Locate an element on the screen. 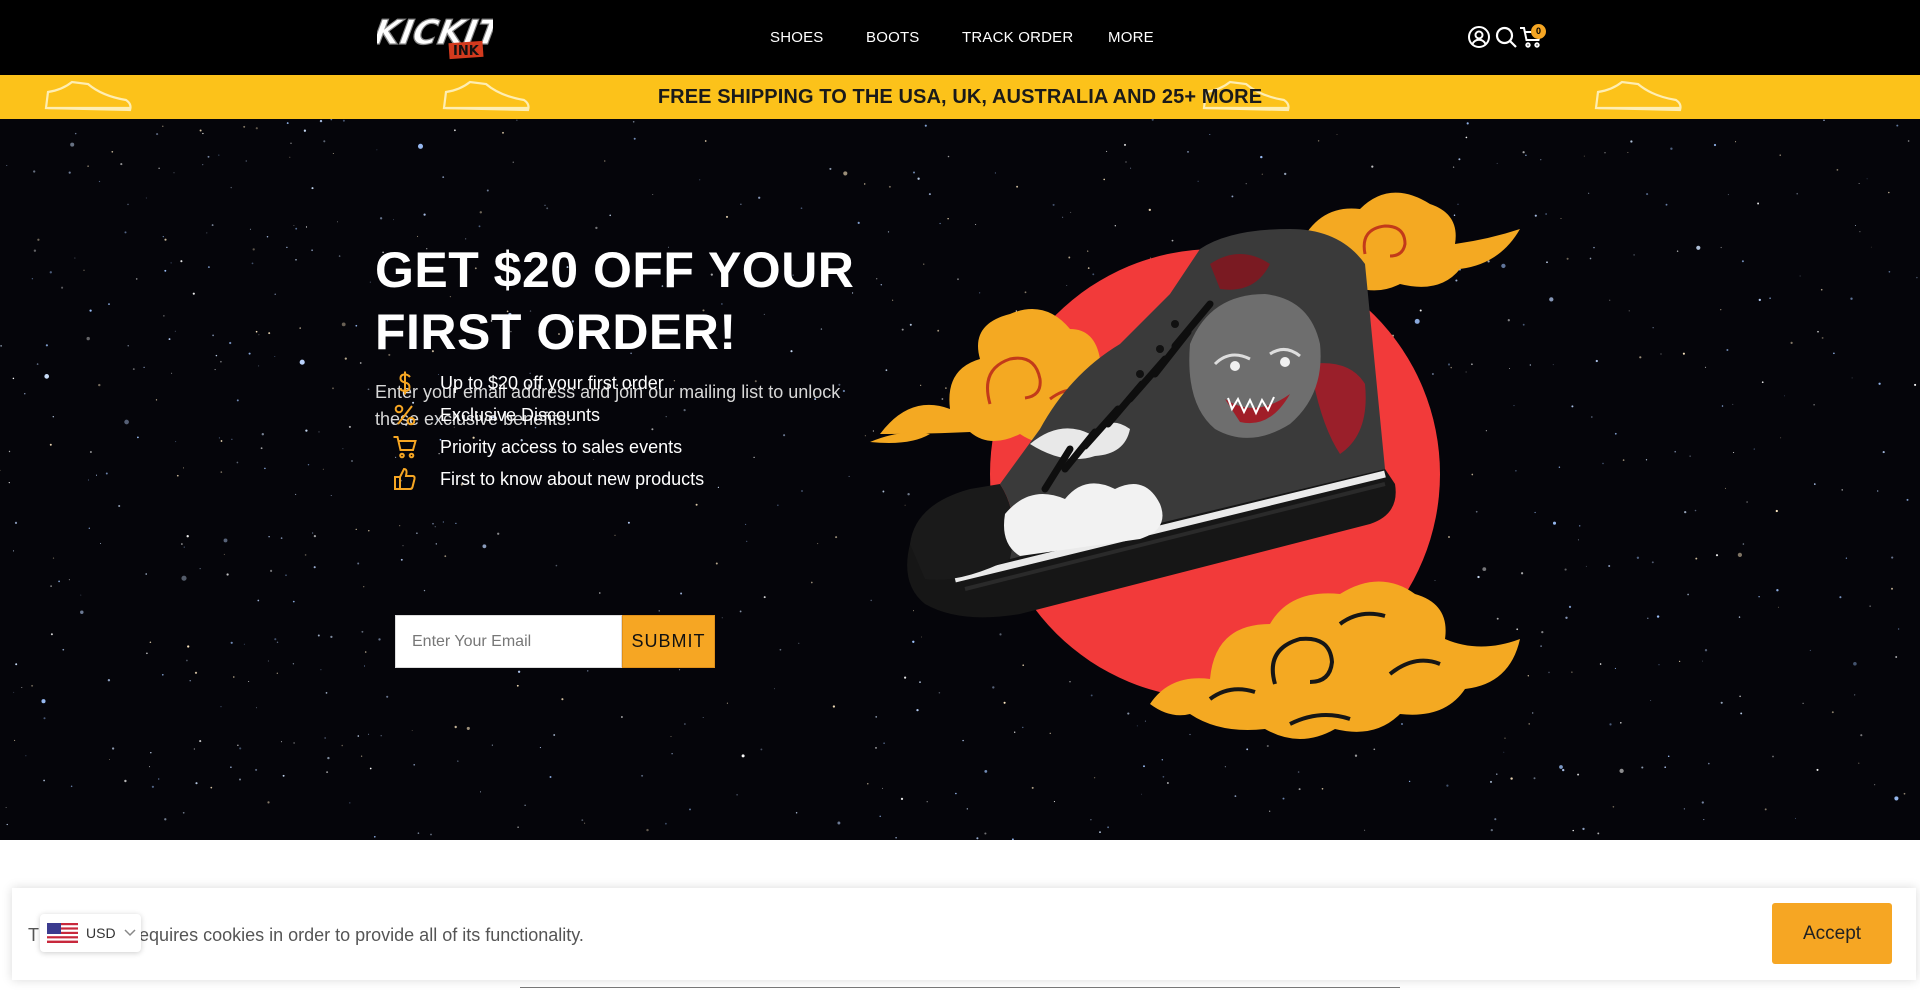 This screenshot has height=993, width=1920. currency-selector: USD is located at coordinates (90, 933).